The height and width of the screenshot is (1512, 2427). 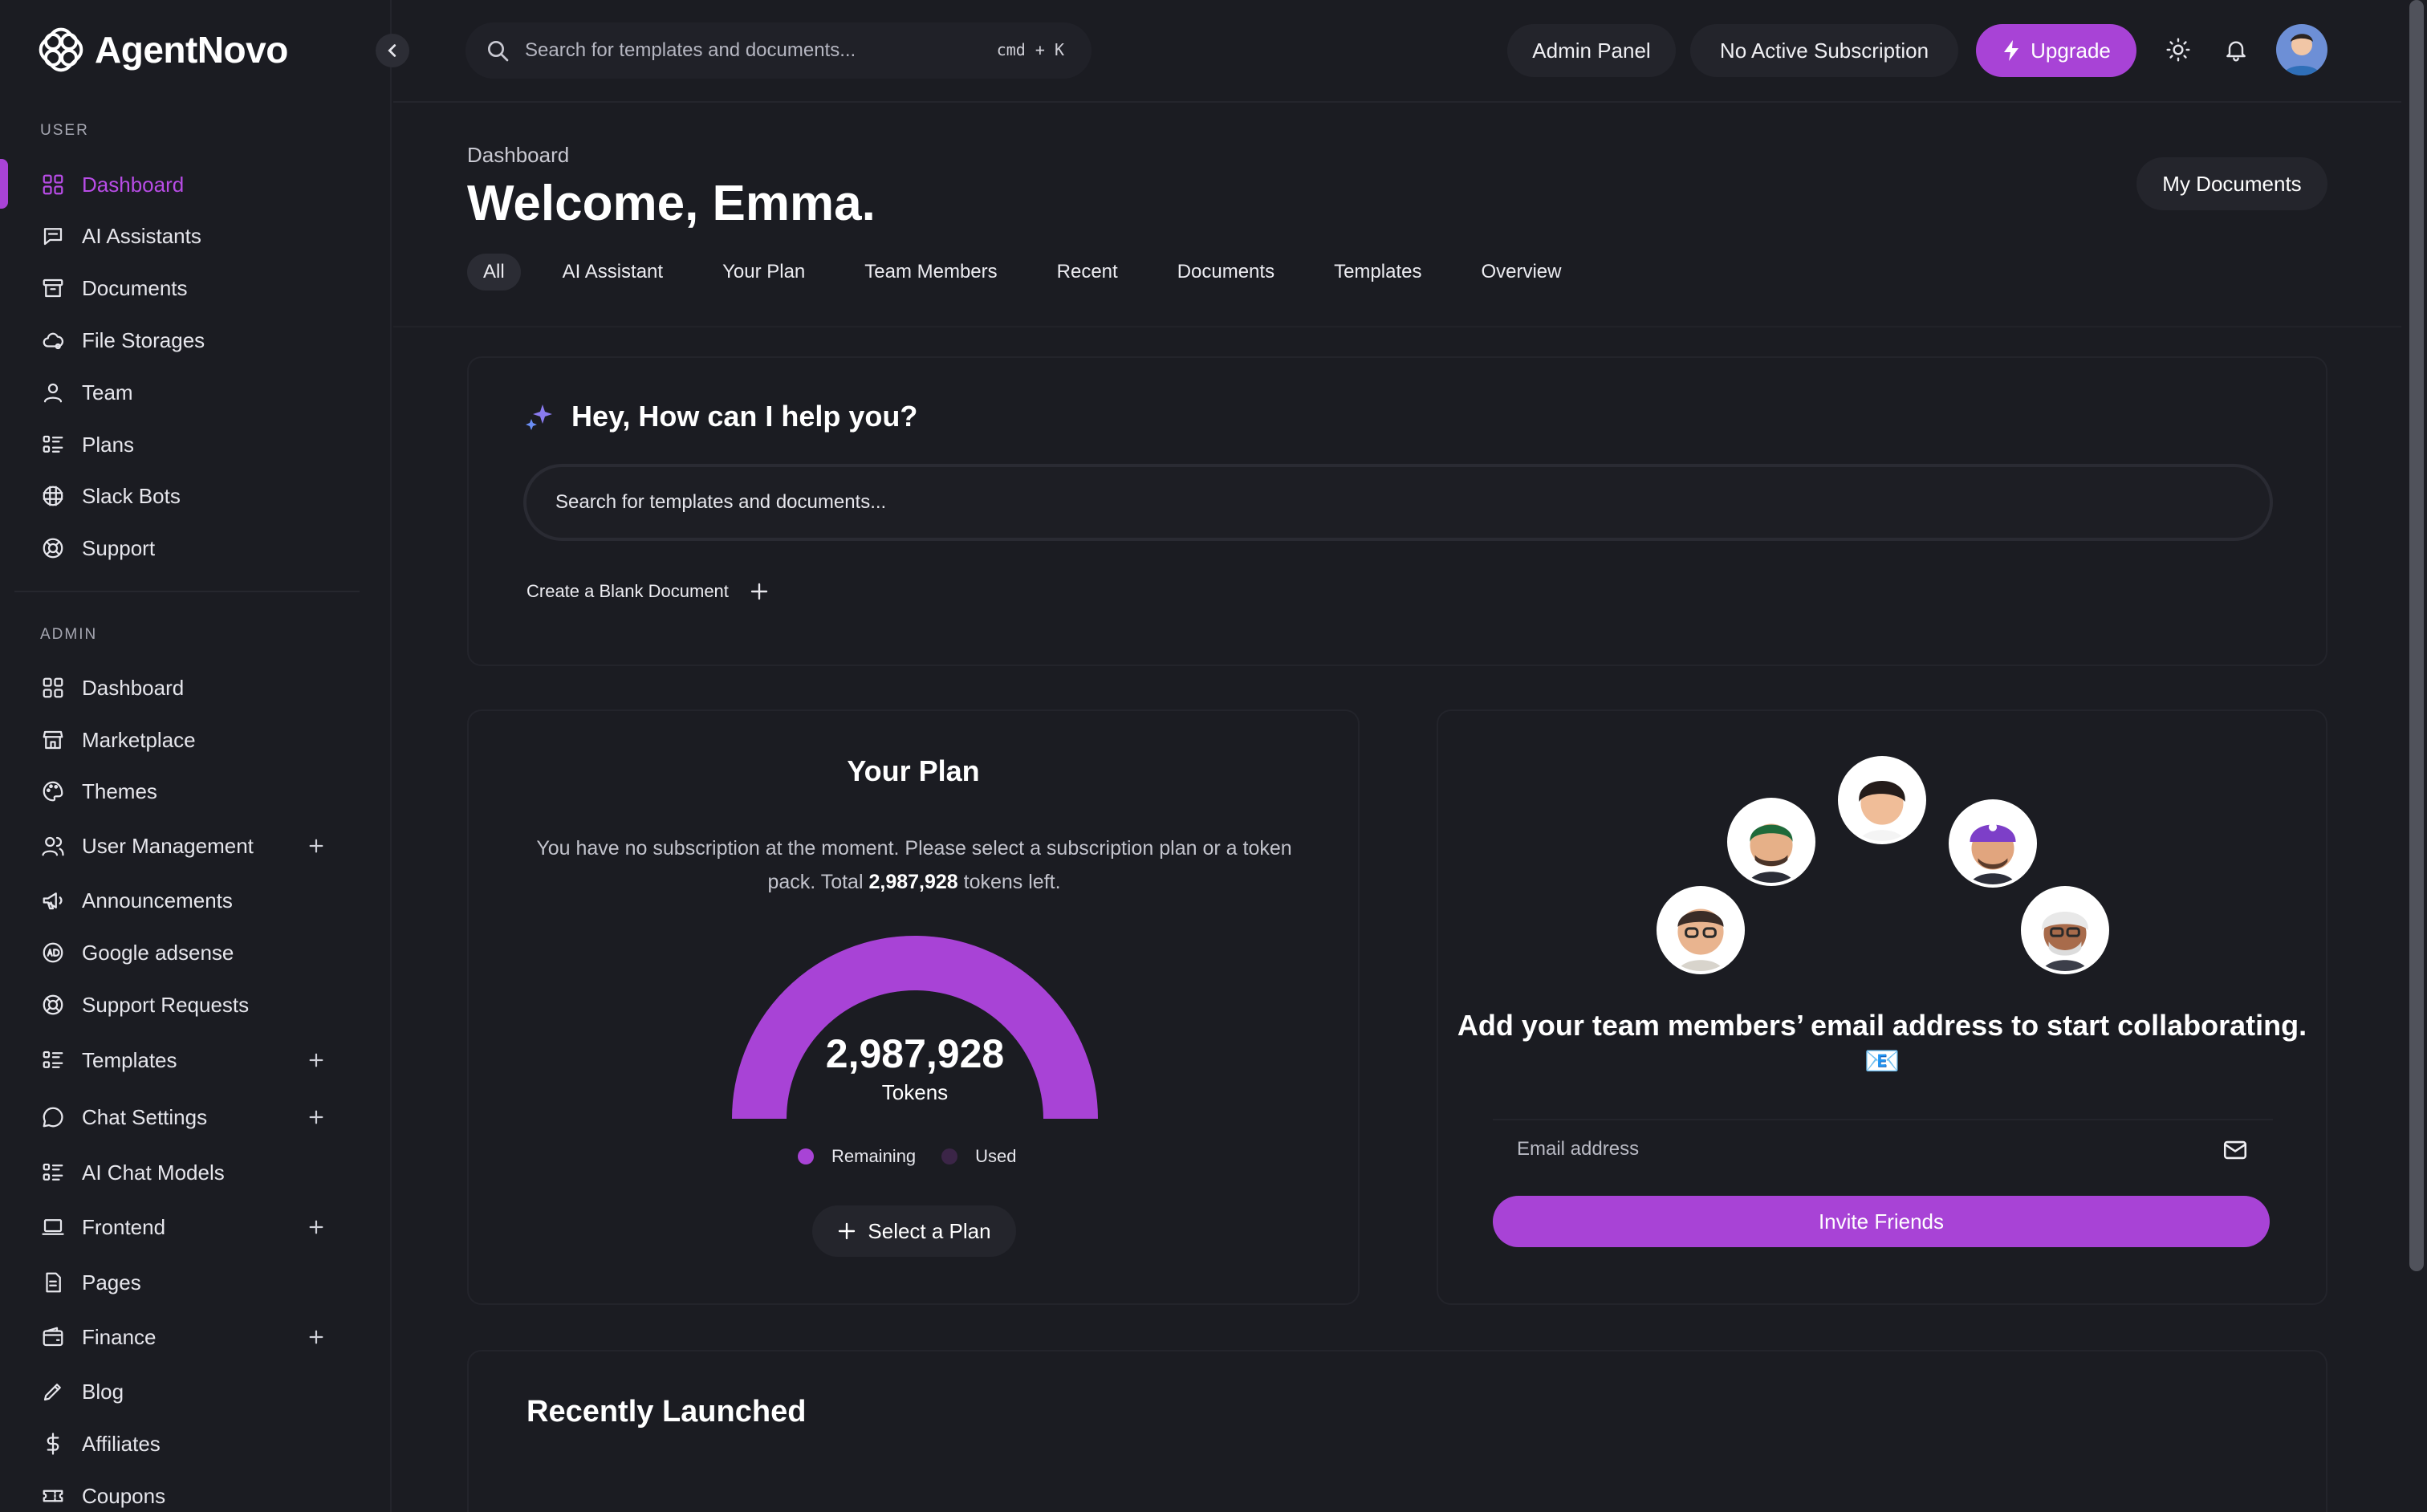 I want to click on sidebar-item-admin-user-management: User Management, so click(x=184, y=845).